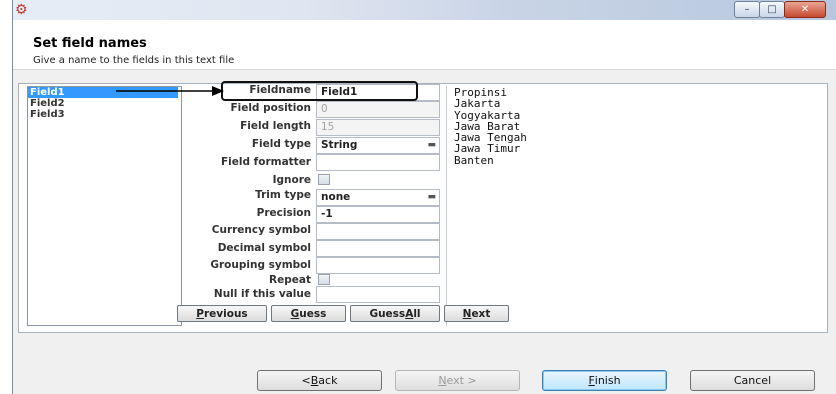 The height and width of the screenshot is (394, 836). What do you see at coordinates (339, 92) in the screenshot?
I see `fieldname-value: Field1` at bounding box center [339, 92].